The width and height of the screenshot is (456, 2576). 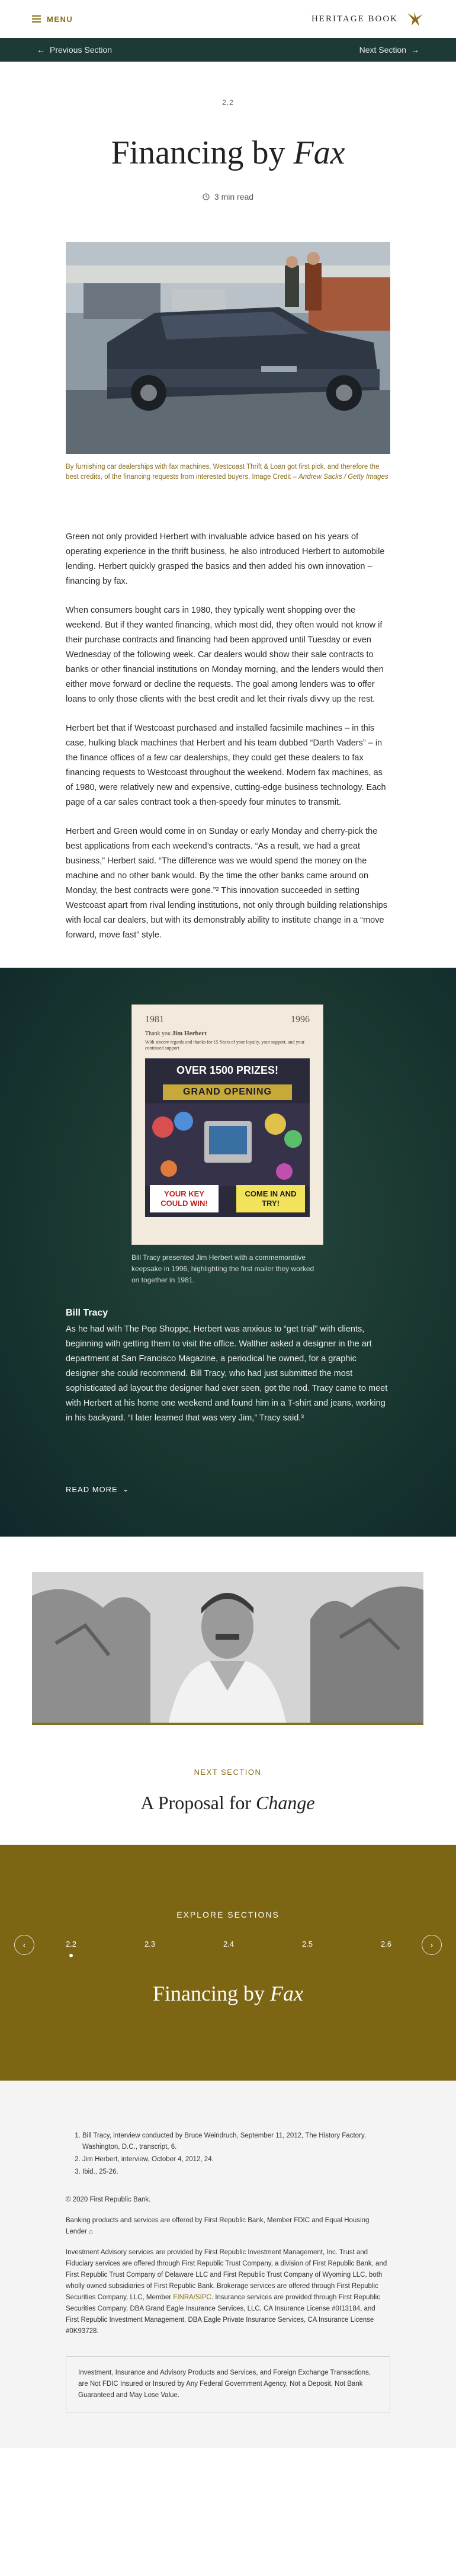 What do you see at coordinates (270, 1198) in the screenshot?
I see `mailer-sign-right: COME IN AND TRY!` at bounding box center [270, 1198].